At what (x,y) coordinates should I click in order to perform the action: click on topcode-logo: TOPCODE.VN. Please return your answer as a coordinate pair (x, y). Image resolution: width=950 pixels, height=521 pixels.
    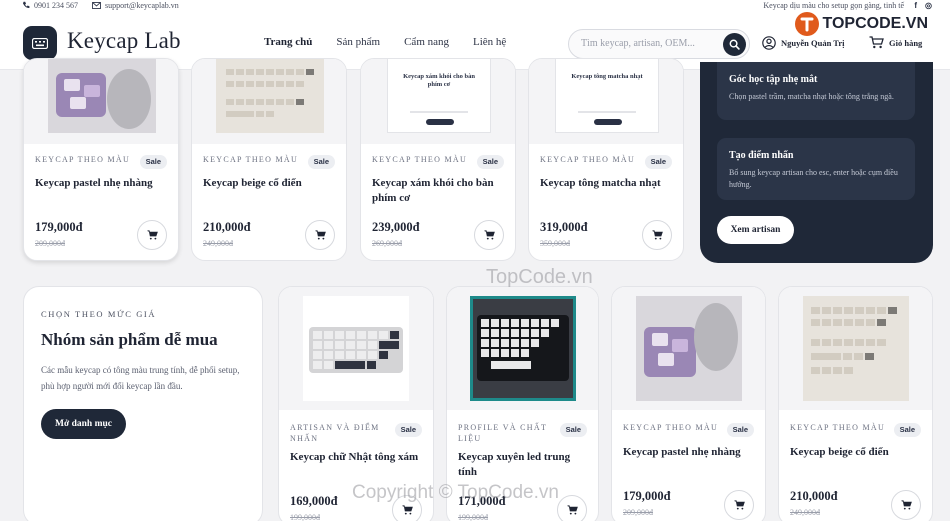
    Looking at the image, I should click on (861, 24).